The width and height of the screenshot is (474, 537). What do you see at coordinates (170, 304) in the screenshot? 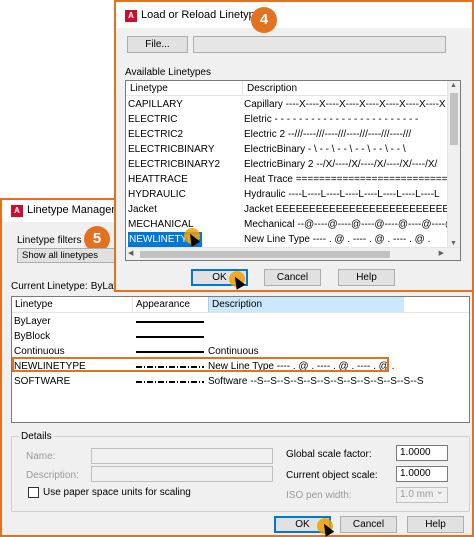
I see `column-header-appearance: Appearance` at bounding box center [170, 304].